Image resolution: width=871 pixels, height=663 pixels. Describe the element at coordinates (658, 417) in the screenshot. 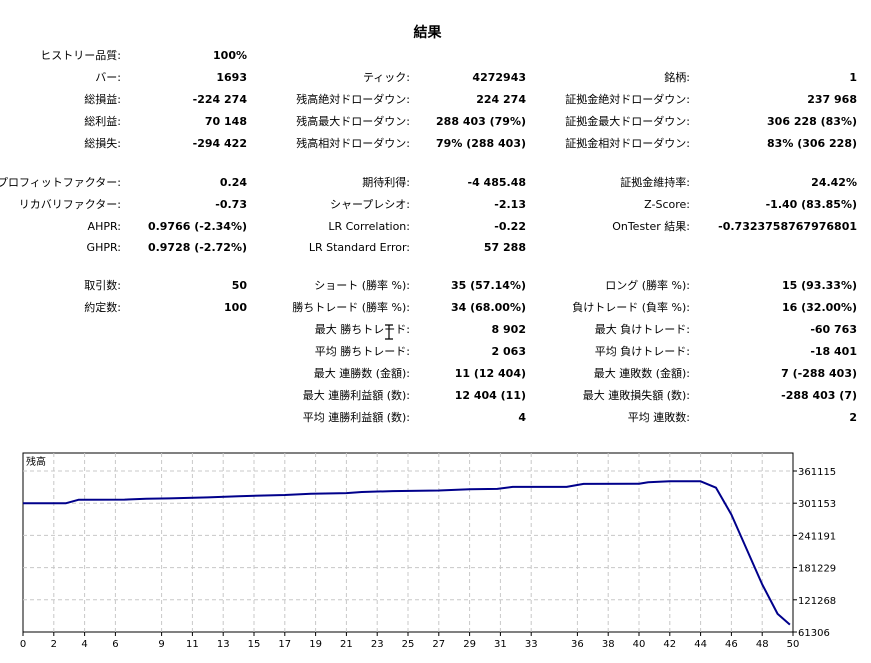

I see `stat-label: 平均 連敗数:` at that location.